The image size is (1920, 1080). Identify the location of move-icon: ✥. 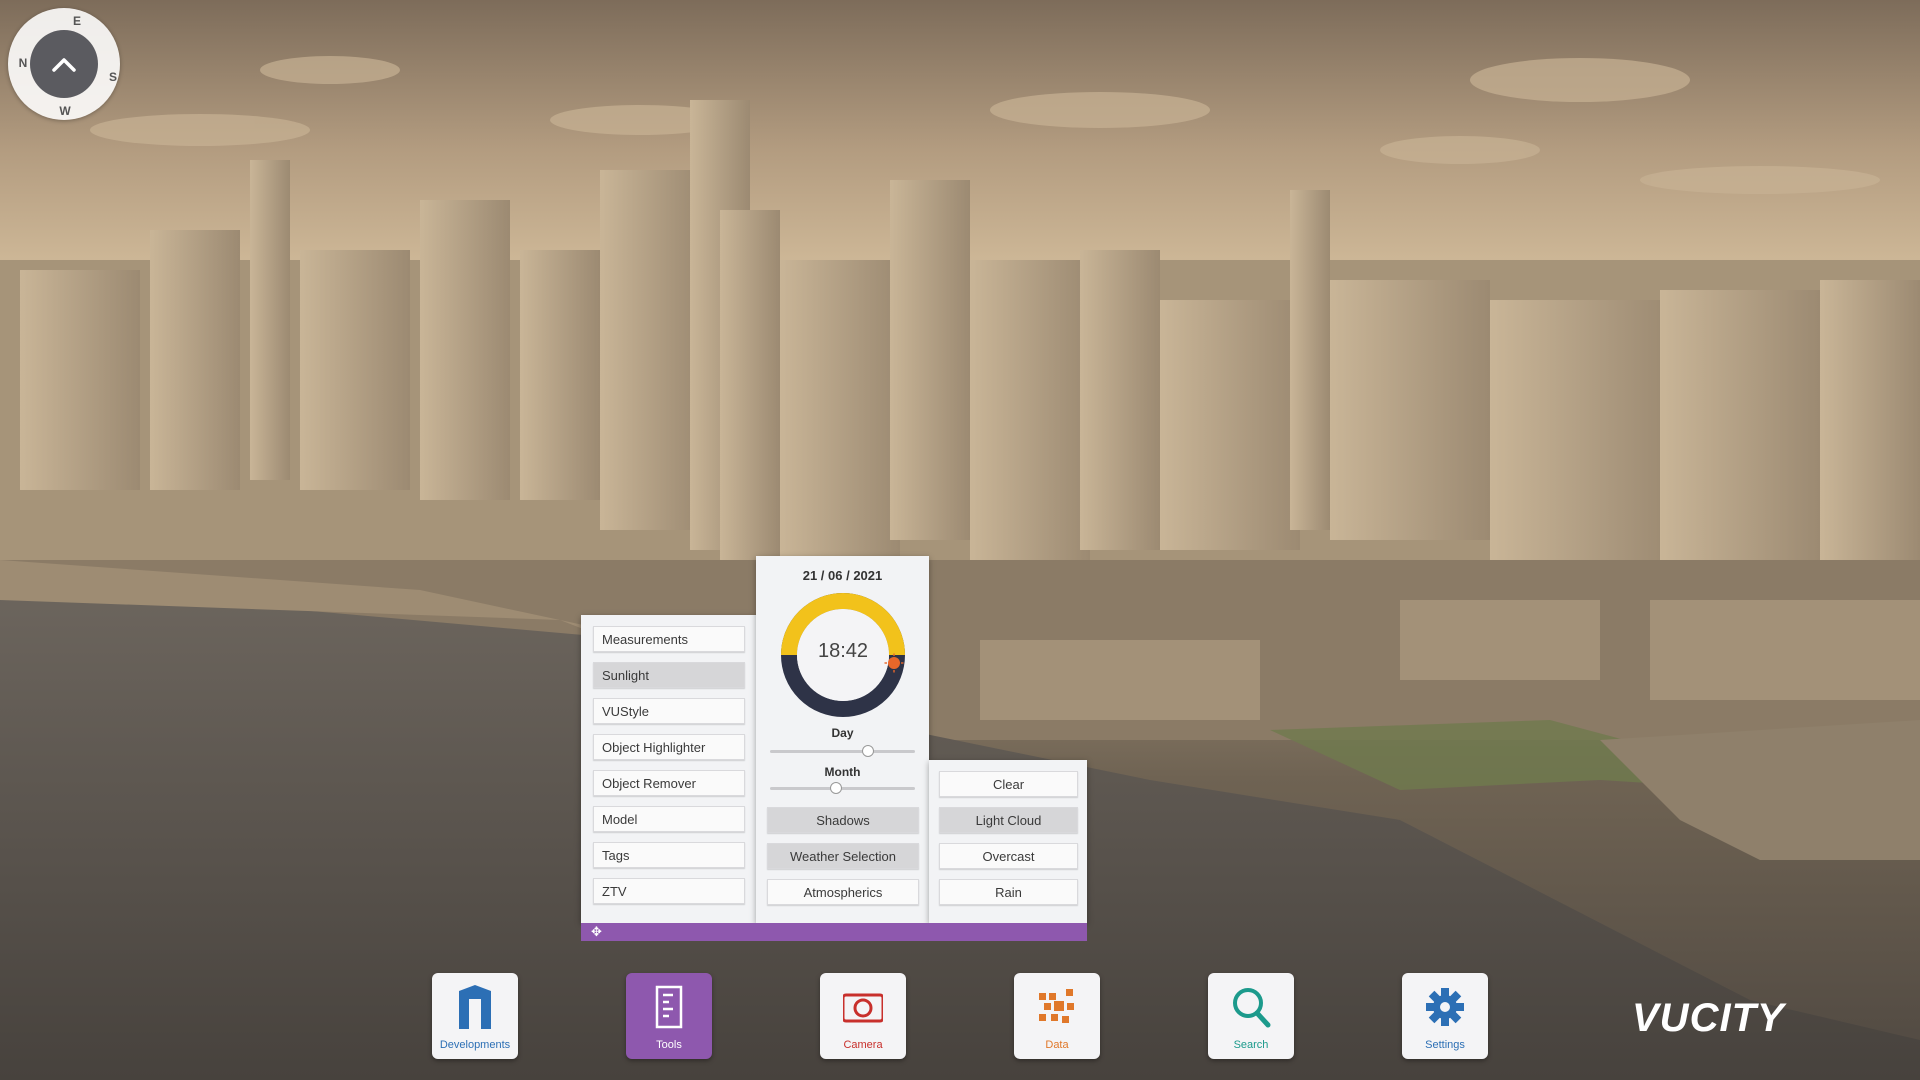
(596, 932).